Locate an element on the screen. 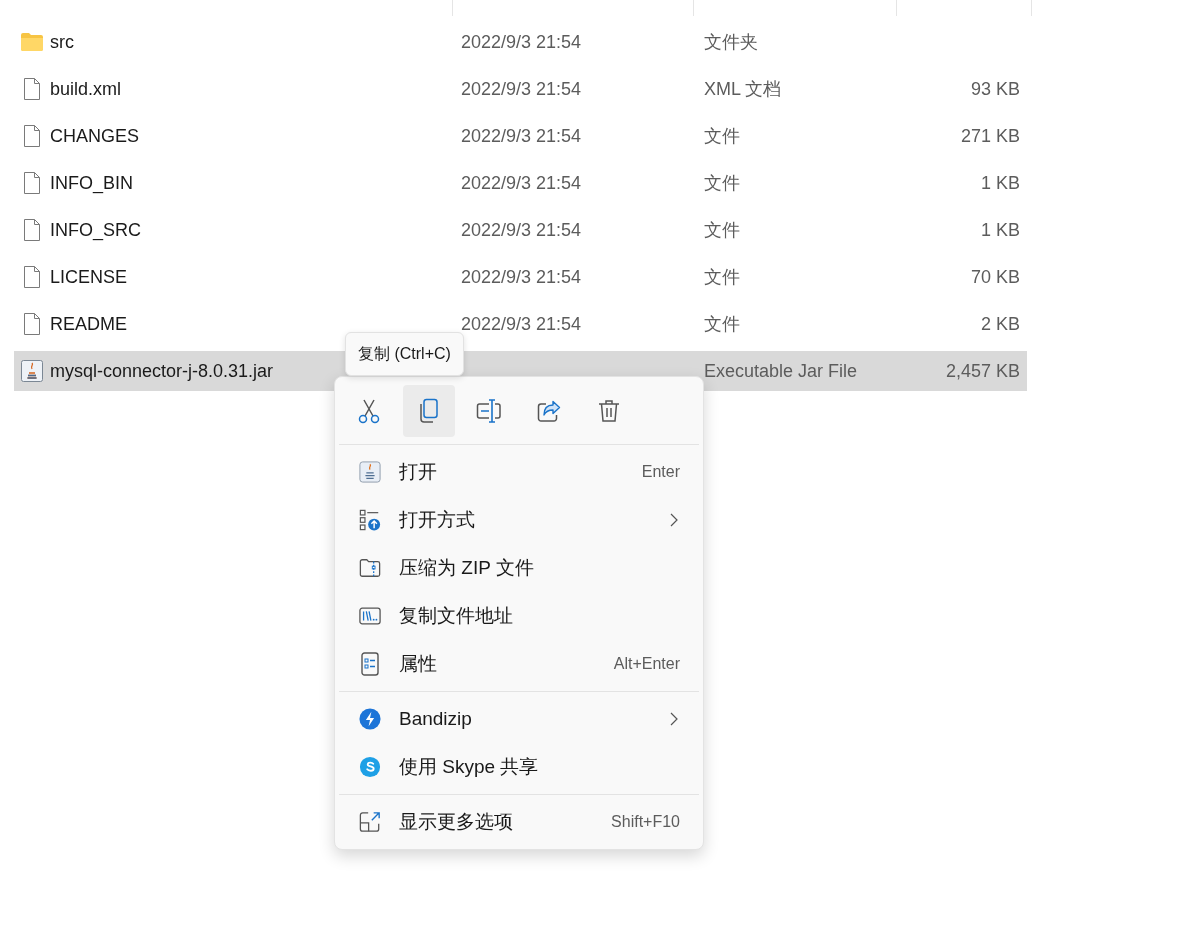  show-more-icon is located at coordinates (370, 822).